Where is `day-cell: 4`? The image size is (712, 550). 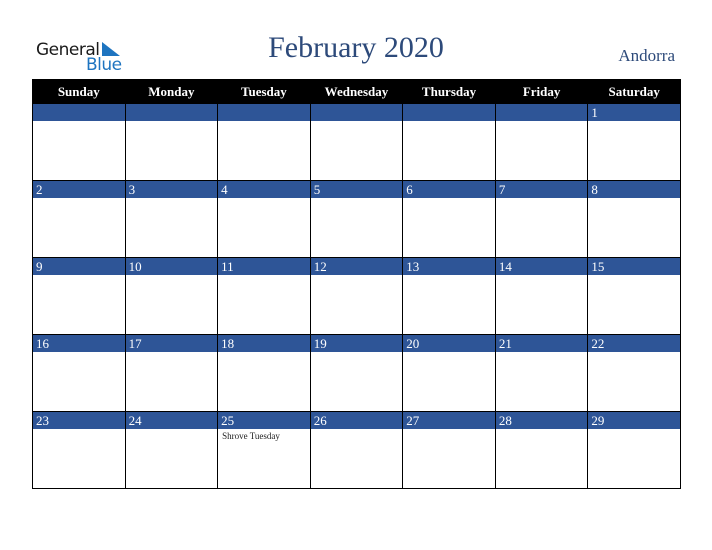 day-cell: 4 is located at coordinates (264, 219).